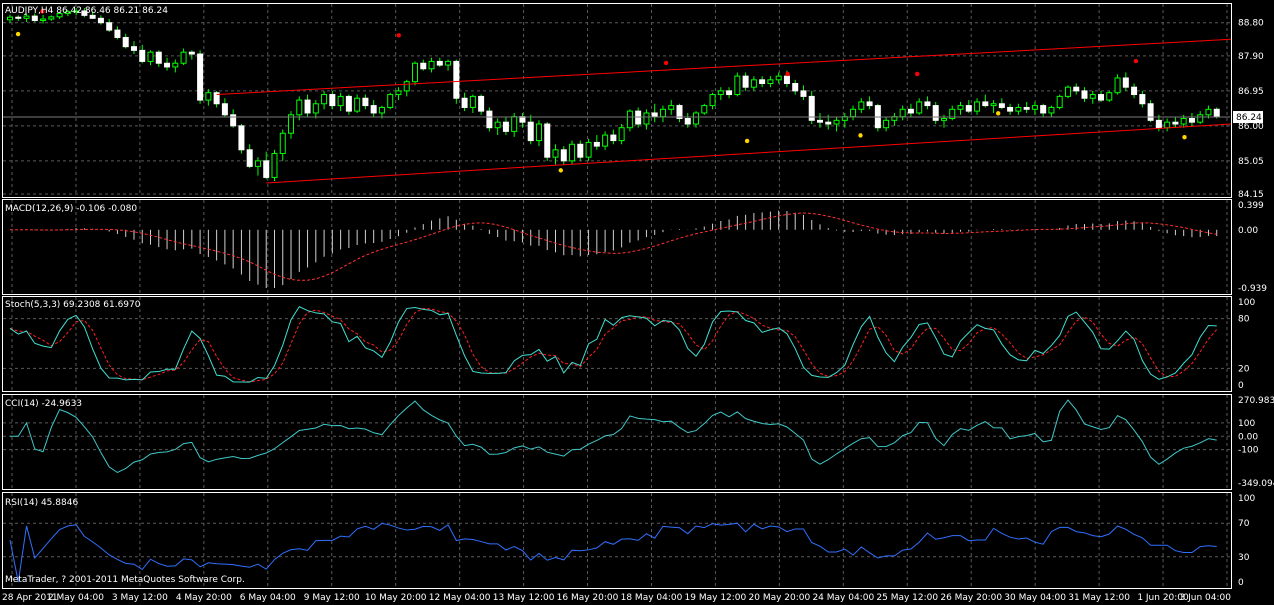 Image resolution: width=1274 pixels, height=605 pixels. I want to click on current-price-text: 86.24, so click(1249, 118).